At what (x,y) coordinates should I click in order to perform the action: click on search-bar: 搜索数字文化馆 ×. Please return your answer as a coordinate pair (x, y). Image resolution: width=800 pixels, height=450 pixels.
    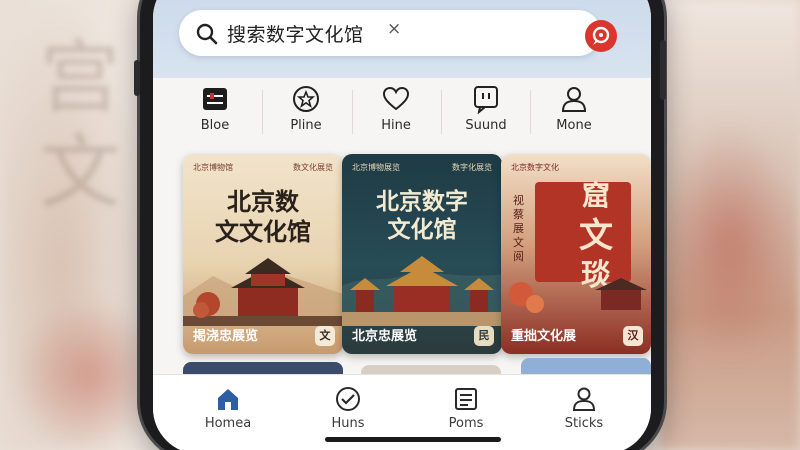
    Looking at the image, I should click on (398, 33).